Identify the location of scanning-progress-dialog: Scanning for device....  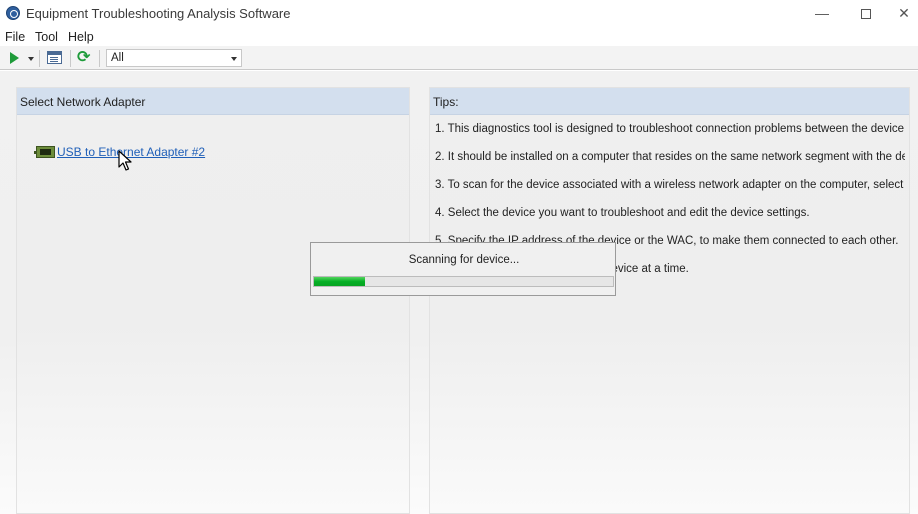
(463, 269).